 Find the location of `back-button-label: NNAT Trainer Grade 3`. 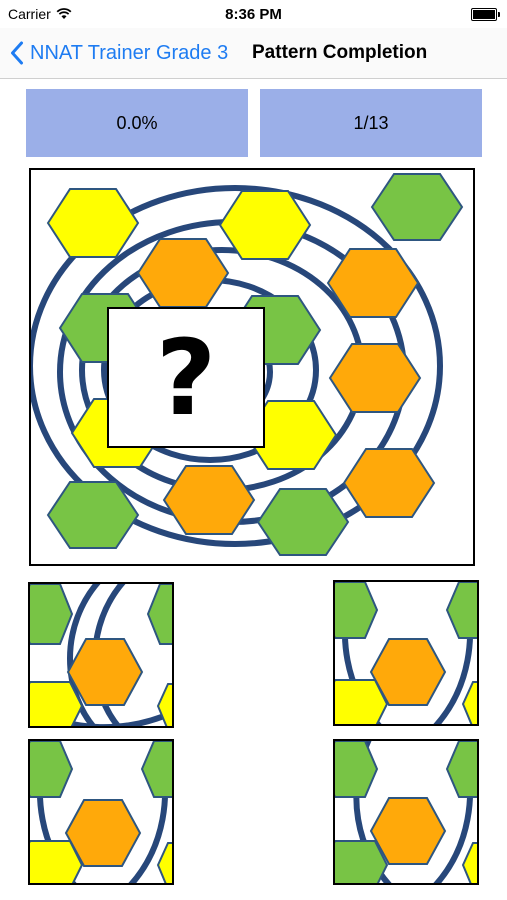

back-button-label: NNAT Trainer Grade 3 is located at coordinates (129, 52).